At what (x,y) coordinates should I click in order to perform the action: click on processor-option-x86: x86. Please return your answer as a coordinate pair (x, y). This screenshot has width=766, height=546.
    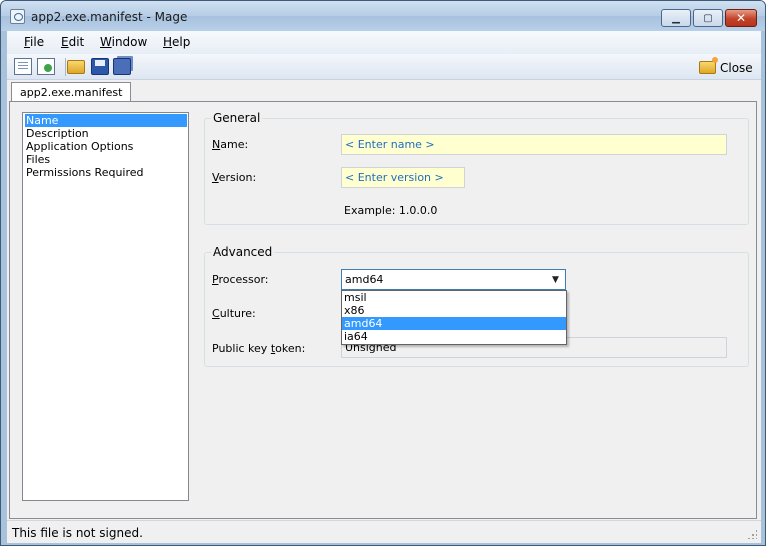
    Looking at the image, I should click on (454, 310).